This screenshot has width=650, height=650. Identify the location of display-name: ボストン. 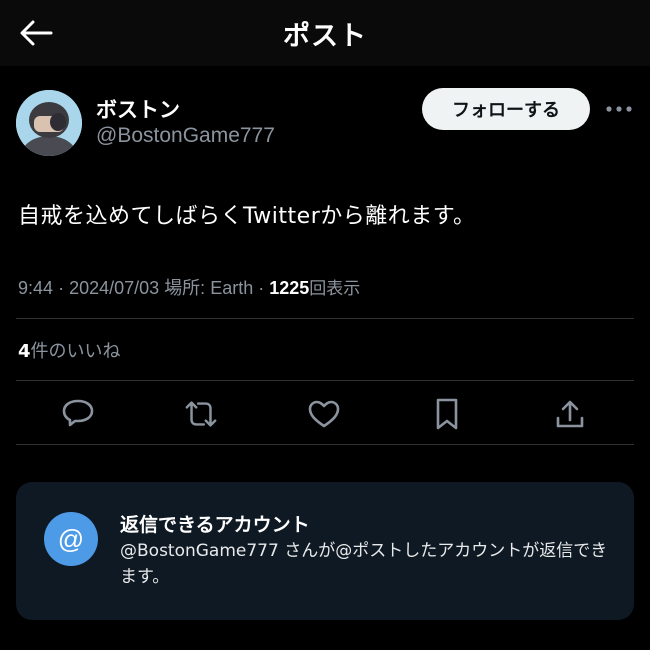
(138, 109).